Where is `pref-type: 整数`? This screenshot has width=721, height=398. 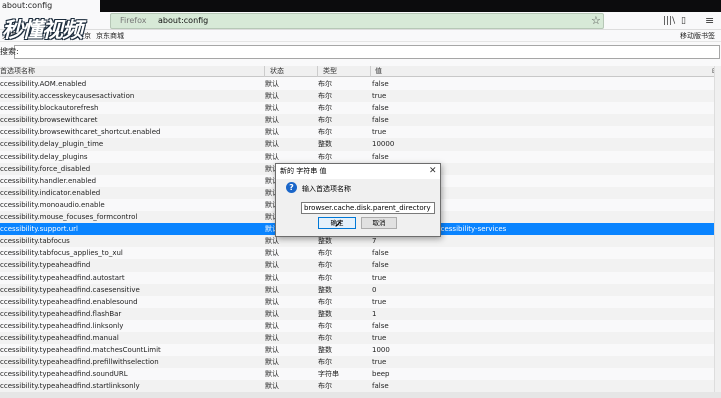 pref-type: 整数 is located at coordinates (325, 144).